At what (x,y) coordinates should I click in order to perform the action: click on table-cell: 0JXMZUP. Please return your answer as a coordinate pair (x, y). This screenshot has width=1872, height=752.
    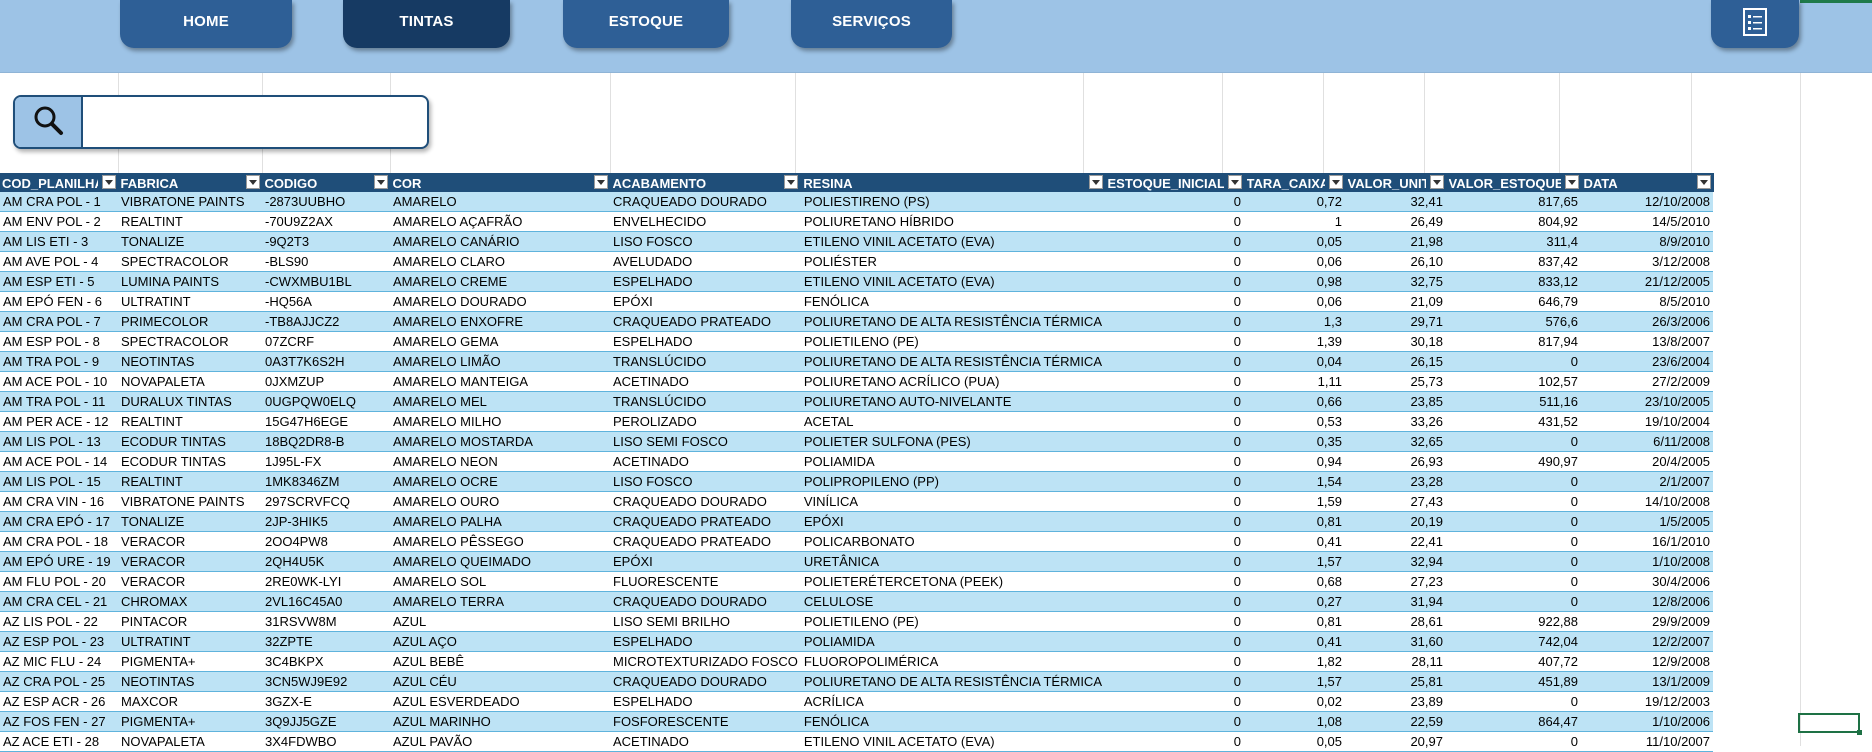
    Looking at the image, I should click on (326, 381).